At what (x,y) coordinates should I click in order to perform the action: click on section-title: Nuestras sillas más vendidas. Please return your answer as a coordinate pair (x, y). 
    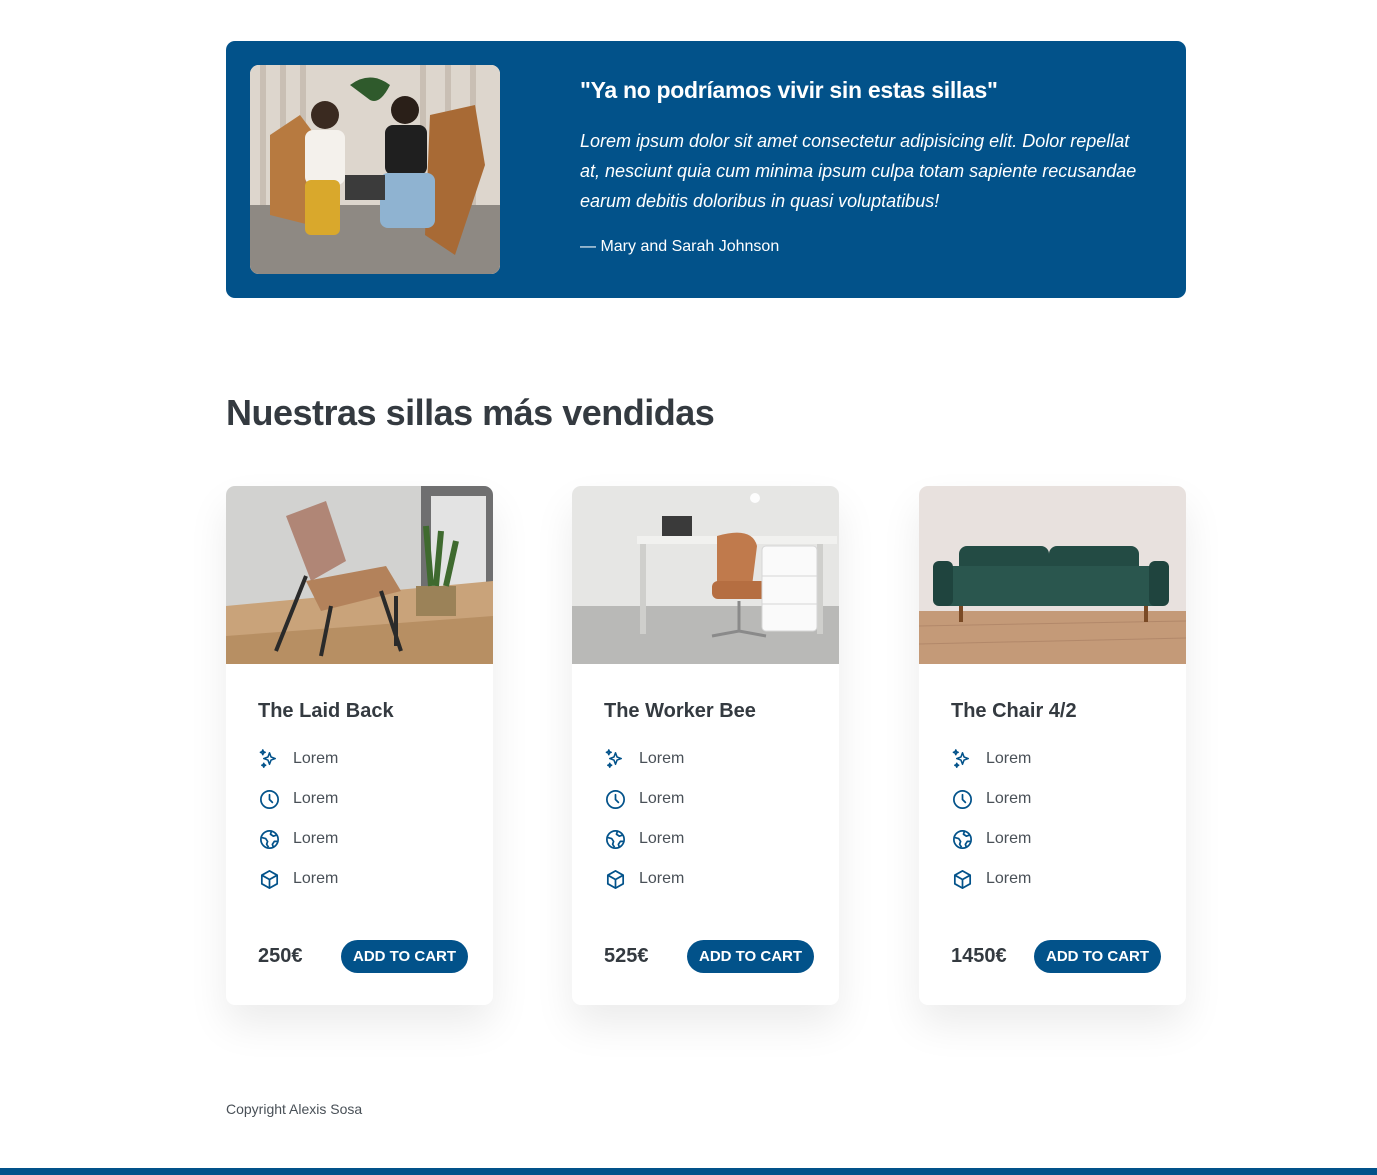
    Looking at the image, I should click on (470, 412).